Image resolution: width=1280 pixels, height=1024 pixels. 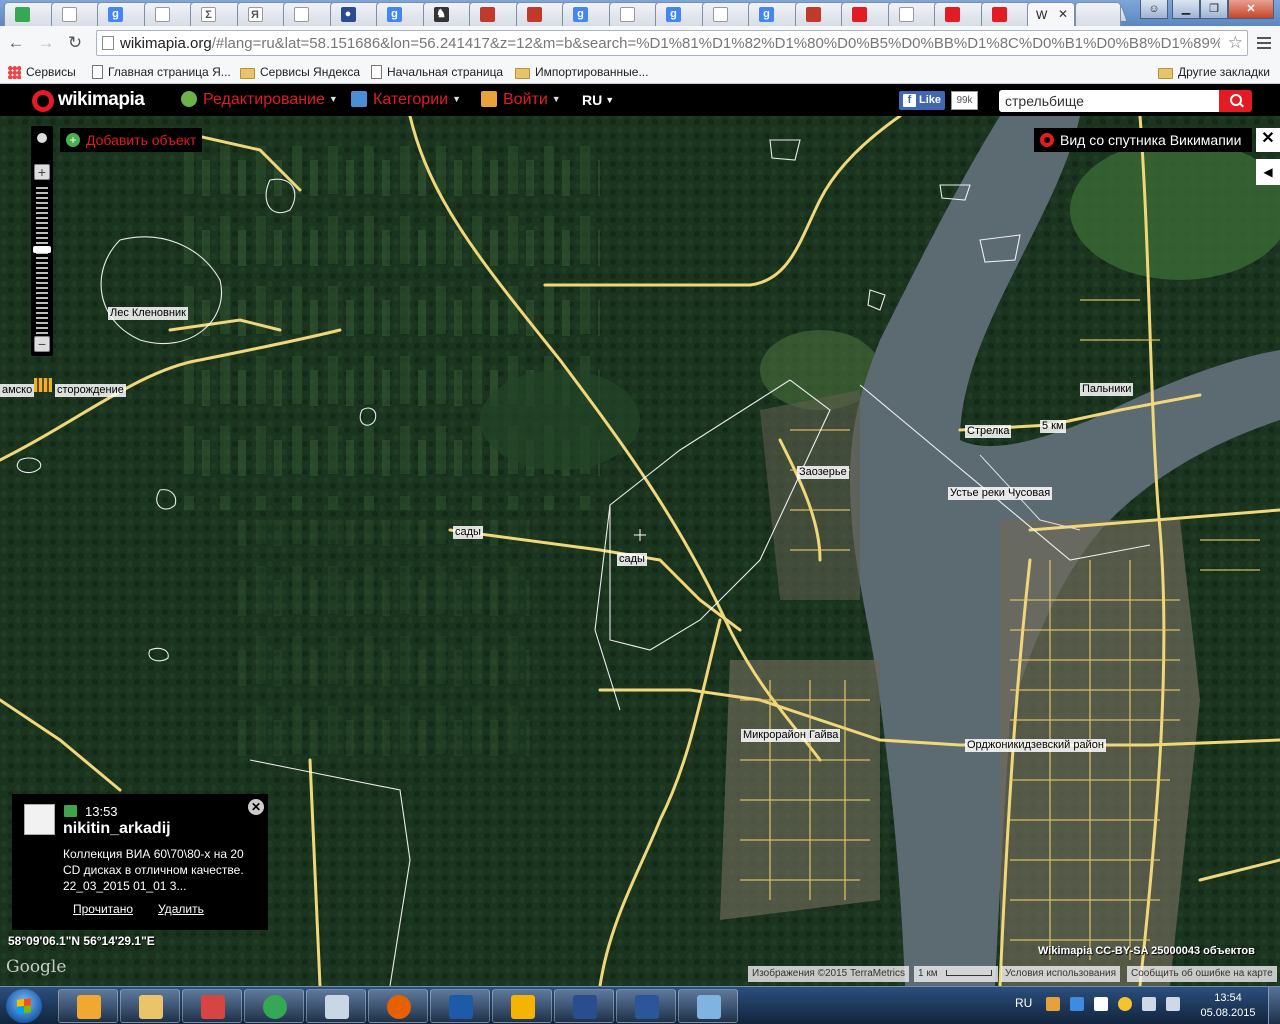 What do you see at coordinates (1107, 389) in the screenshot?
I see `map-label-palniki: Пальники` at bounding box center [1107, 389].